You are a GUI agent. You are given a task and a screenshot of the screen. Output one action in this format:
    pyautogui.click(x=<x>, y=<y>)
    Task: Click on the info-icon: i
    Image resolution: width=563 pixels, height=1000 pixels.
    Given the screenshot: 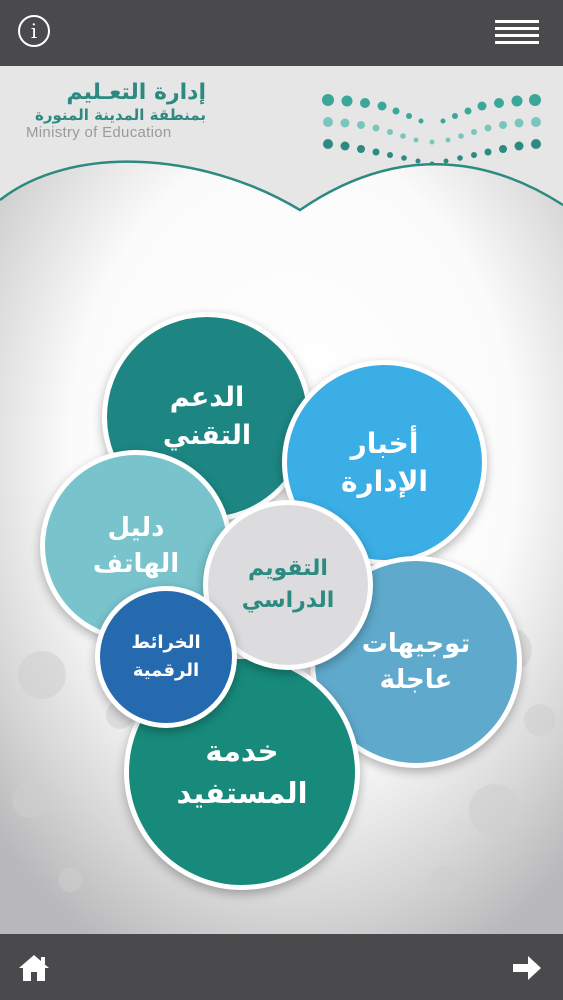 What is the action you would take?
    pyautogui.click(x=34, y=31)
    